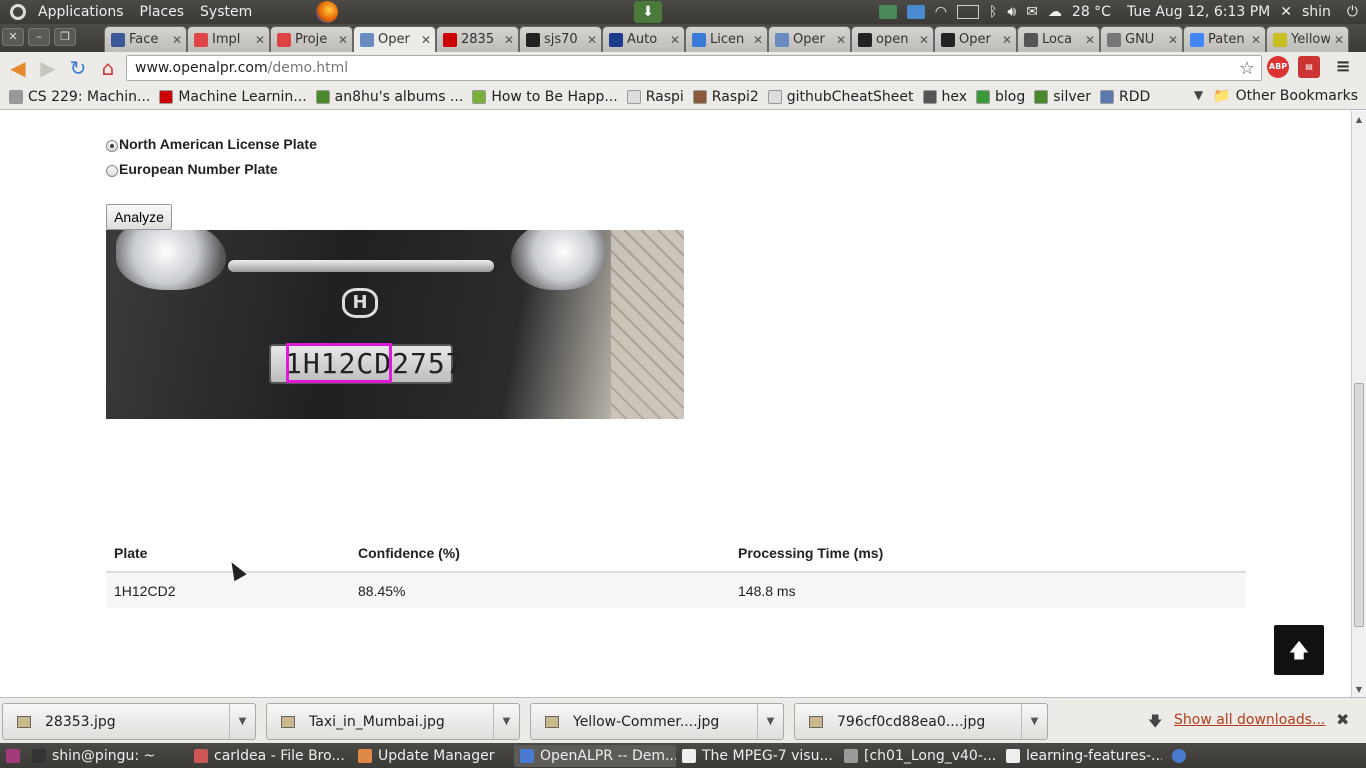 The height and width of the screenshot is (768, 1366). I want to click on tab-wikipedia: Loca ✕, so click(1058, 39).